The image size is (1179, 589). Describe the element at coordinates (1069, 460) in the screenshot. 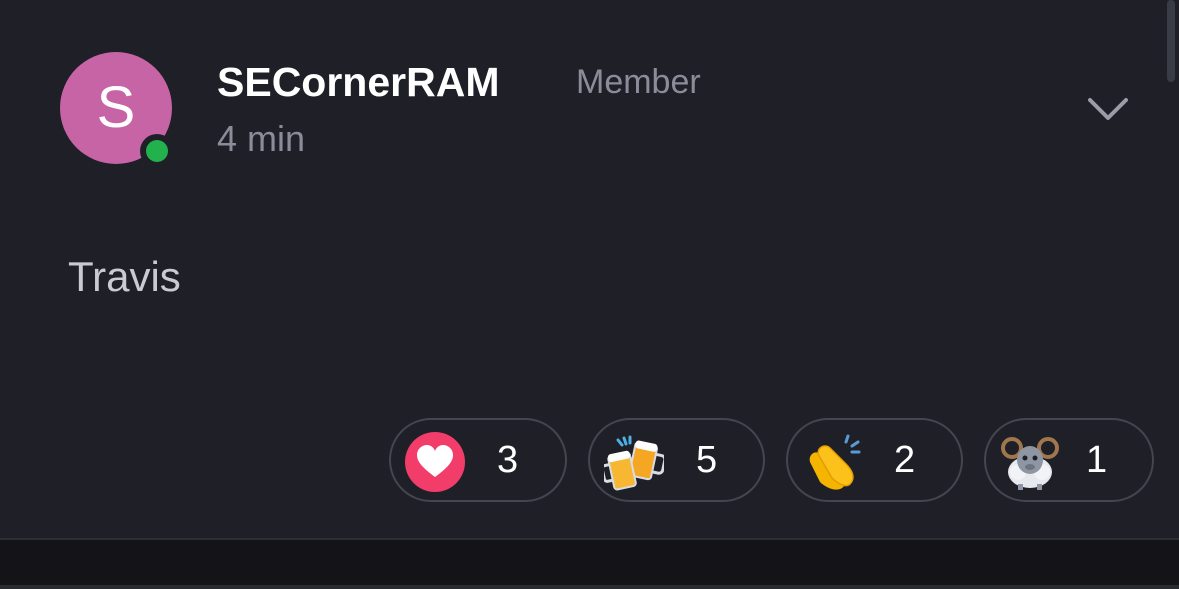

I see `reaction-ram-button: 1` at that location.